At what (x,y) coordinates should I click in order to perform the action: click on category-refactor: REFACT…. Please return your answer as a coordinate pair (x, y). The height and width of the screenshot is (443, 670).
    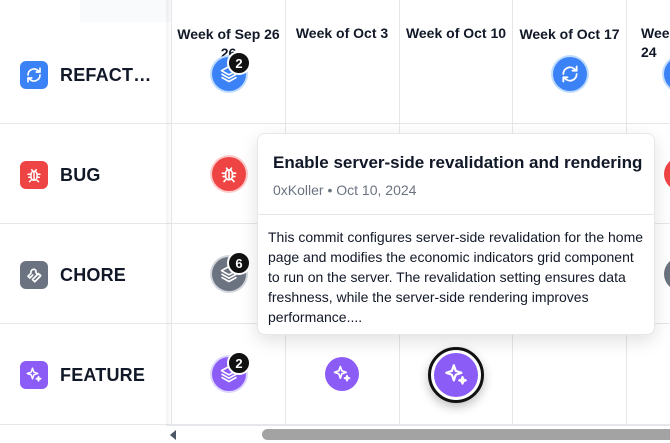
    Looking at the image, I should click on (85, 75).